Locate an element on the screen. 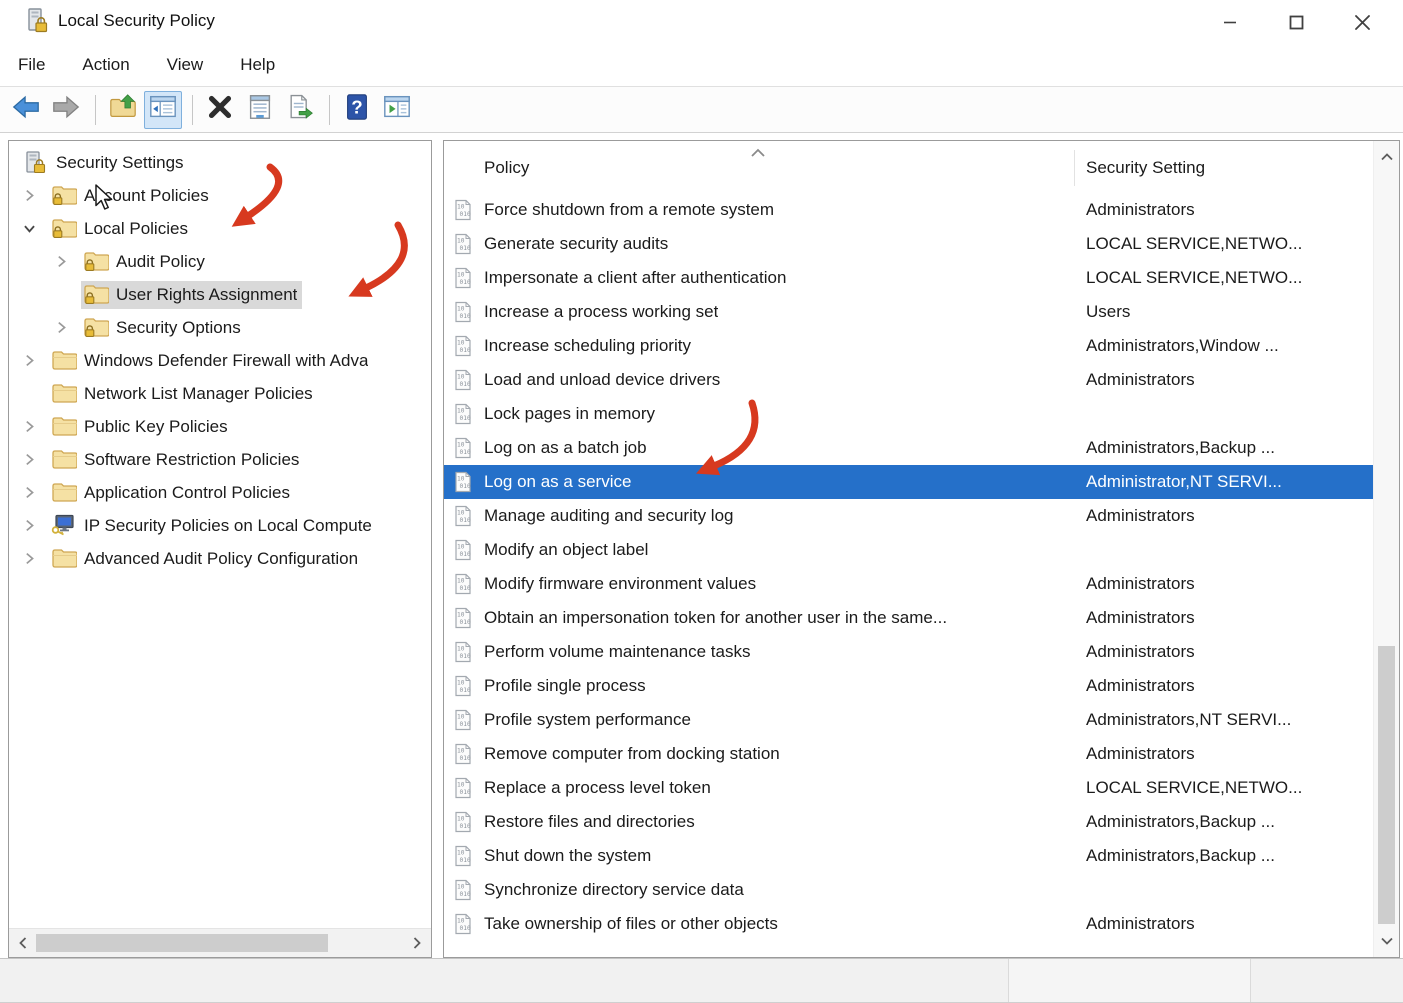 Image resolution: width=1403 pixels, height=1003 pixels. policy-name: Shut down the system is located at coordinates (568, 855).